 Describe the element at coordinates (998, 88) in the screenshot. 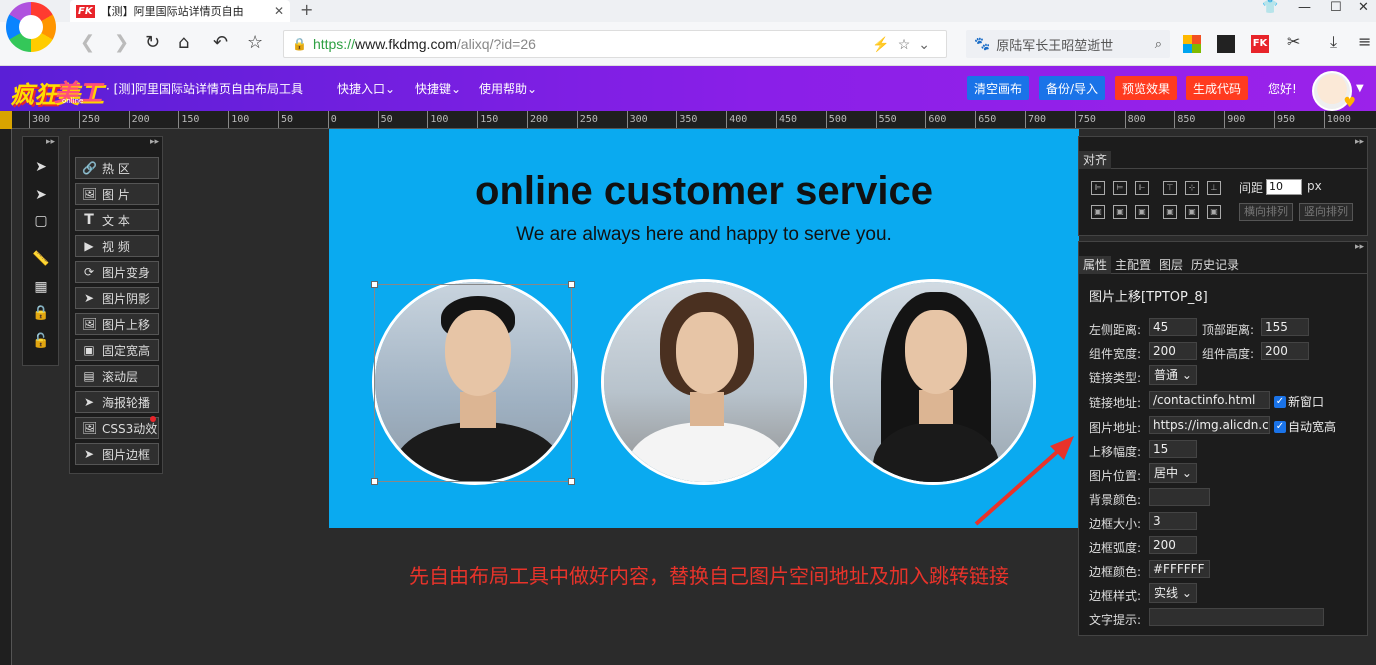

I see `clear-canvas-button: 清空画布` at that location.